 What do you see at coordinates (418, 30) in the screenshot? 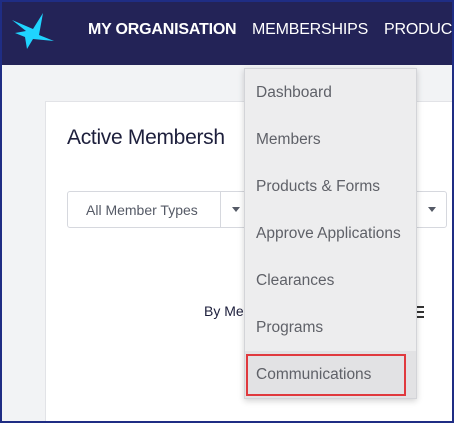
I see `nav-products: PRODUCT` at bounding box center [418, 30].